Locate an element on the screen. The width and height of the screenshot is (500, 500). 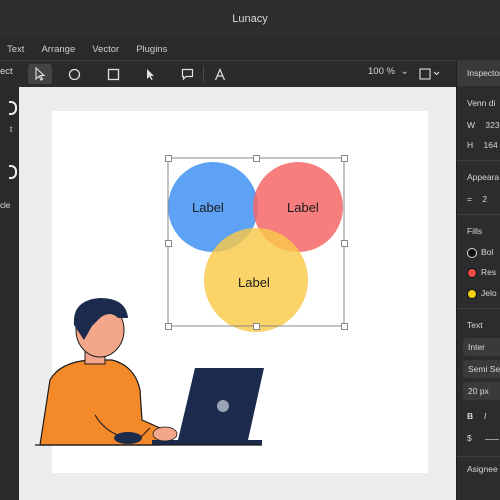
comment-tool-button is located at coordinates (187, 74).